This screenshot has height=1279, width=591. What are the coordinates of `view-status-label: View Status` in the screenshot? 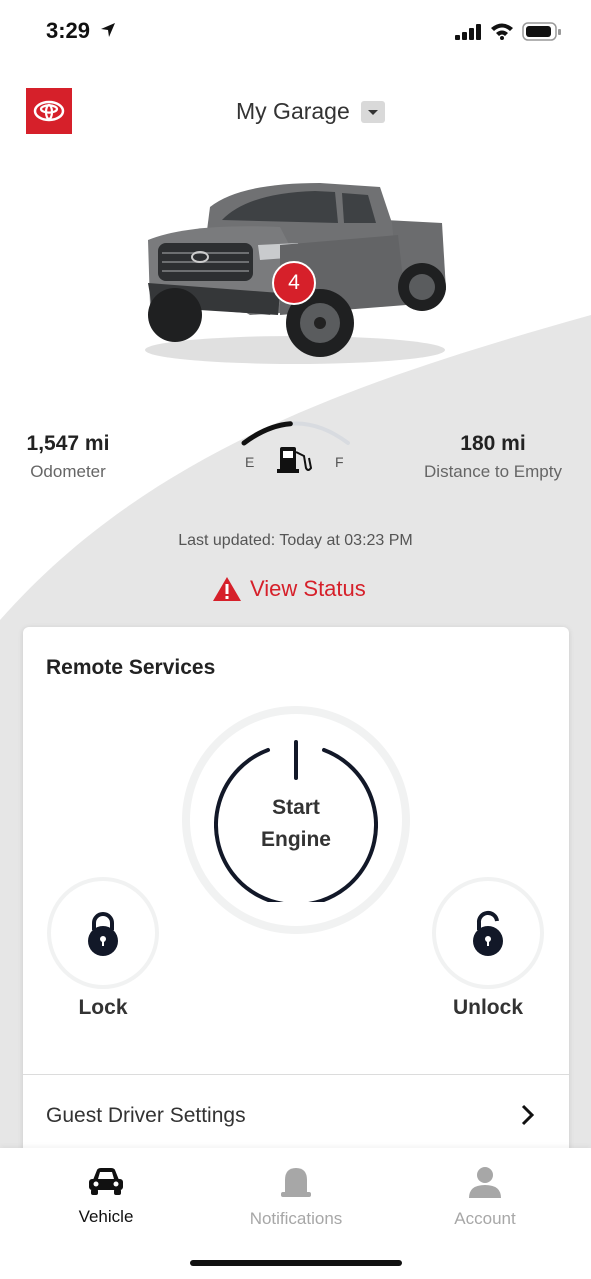 It's located at (308, 588).